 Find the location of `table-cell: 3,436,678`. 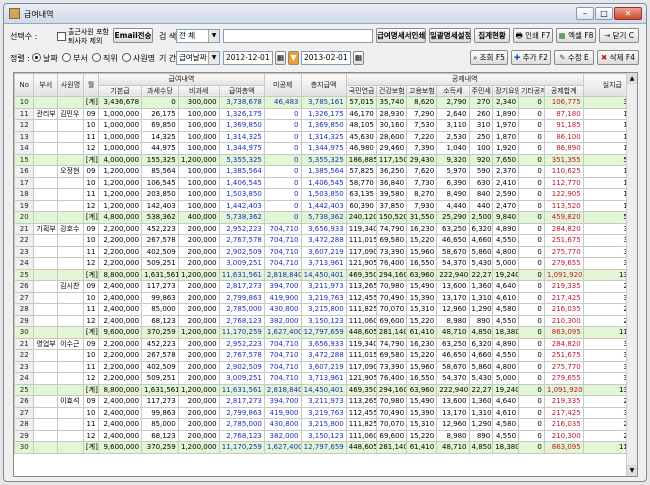

table-cell: 3,436,678 is located at coordinates (120, 102).